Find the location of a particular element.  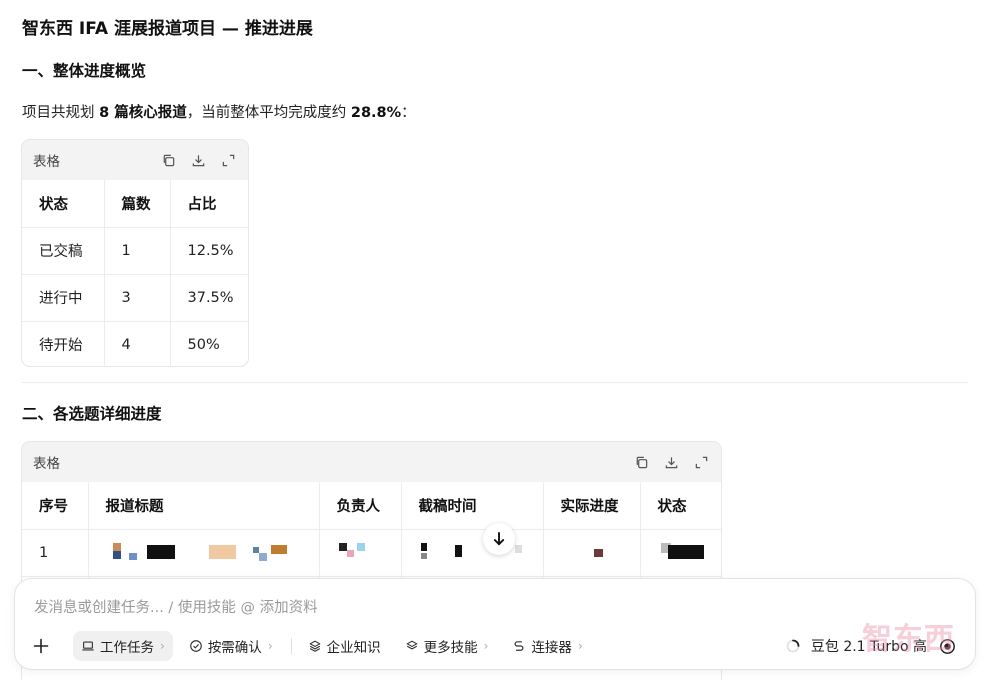

table-cell: 待开始 is located at coordinates (63, 343).